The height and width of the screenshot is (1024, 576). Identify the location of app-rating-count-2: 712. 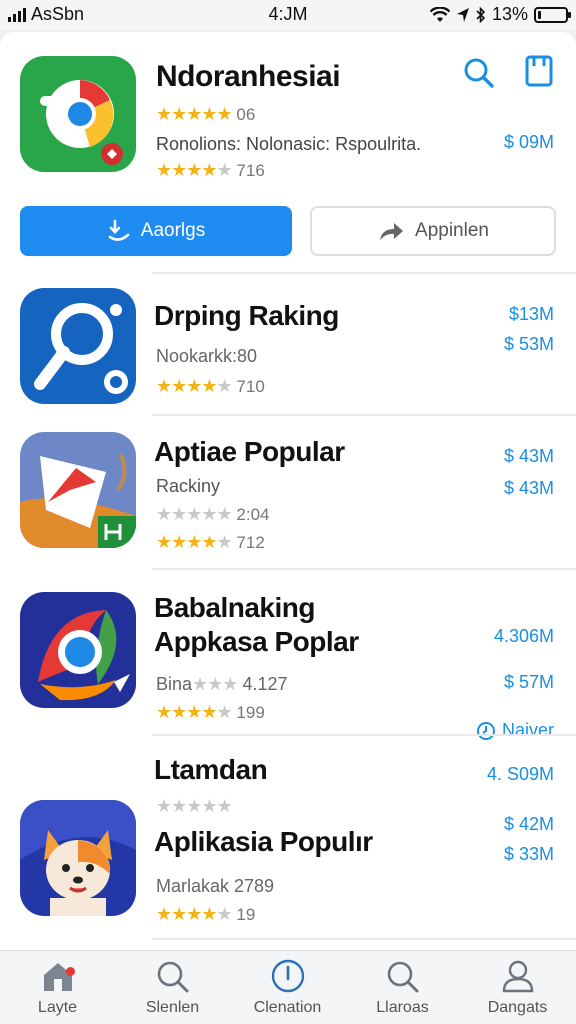
(250, 542).